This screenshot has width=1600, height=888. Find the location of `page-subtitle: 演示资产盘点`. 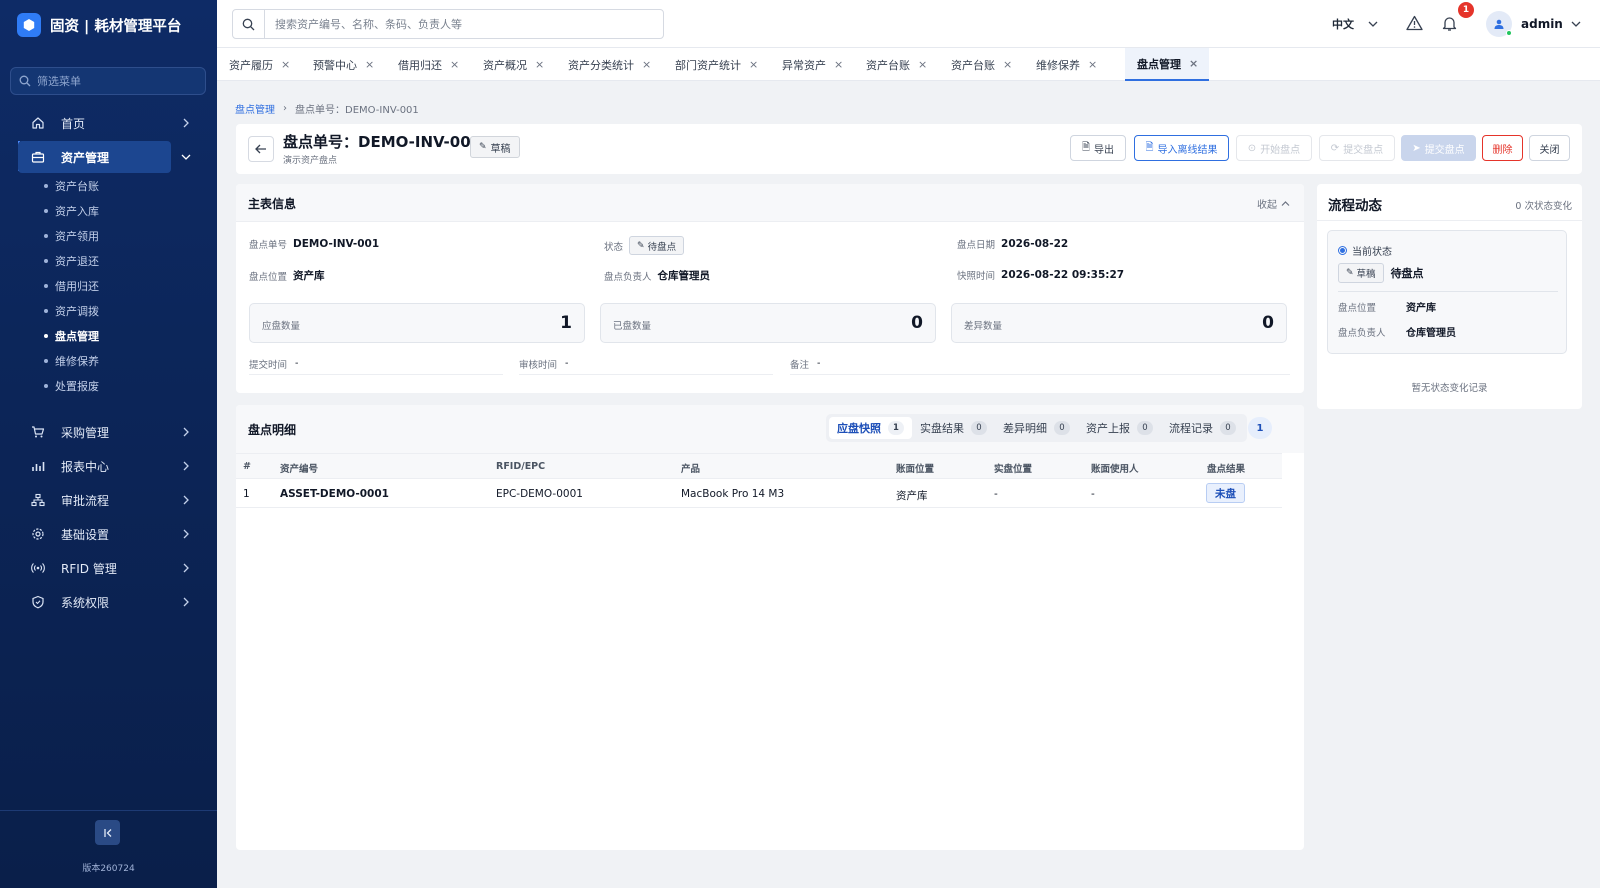

page-subtitle: 演示资产盘点 is located at coordinates (310, 161).